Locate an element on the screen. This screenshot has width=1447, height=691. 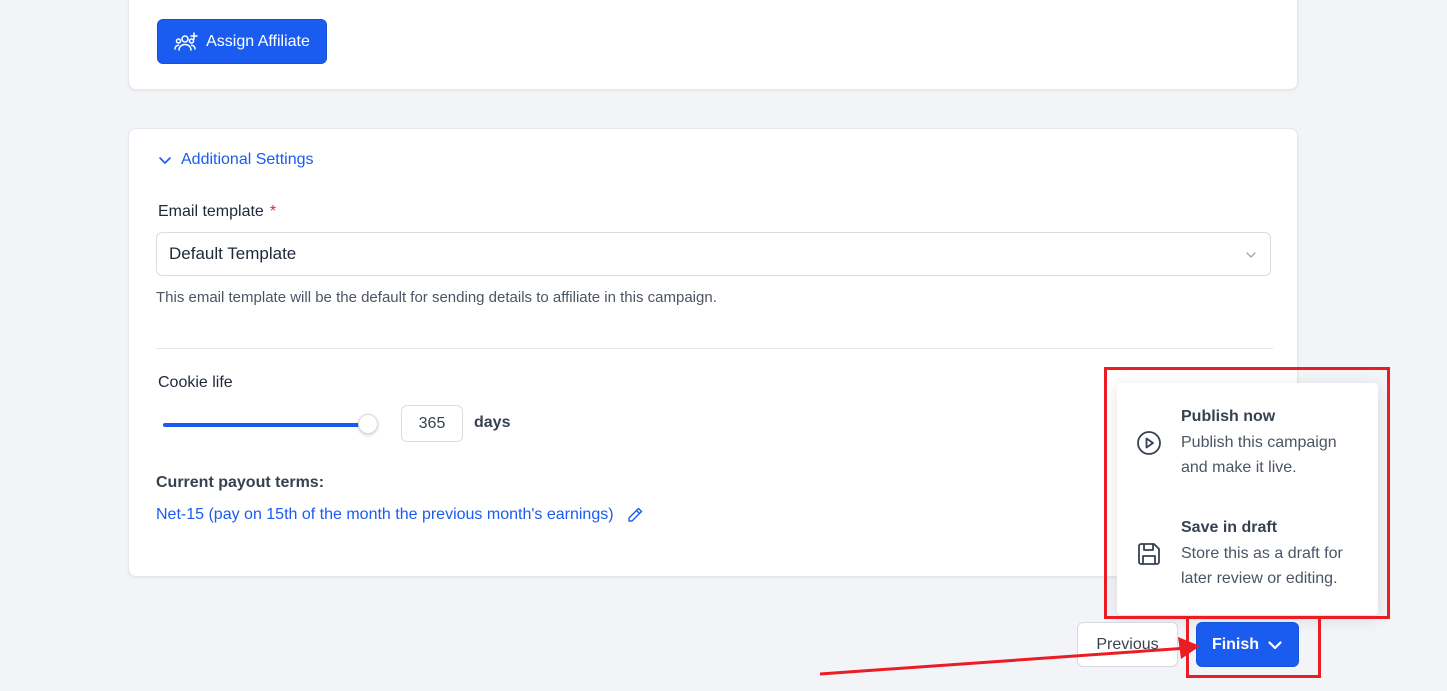
affiliates-card: Assign Affiliate is located at coordinates (713, 45).